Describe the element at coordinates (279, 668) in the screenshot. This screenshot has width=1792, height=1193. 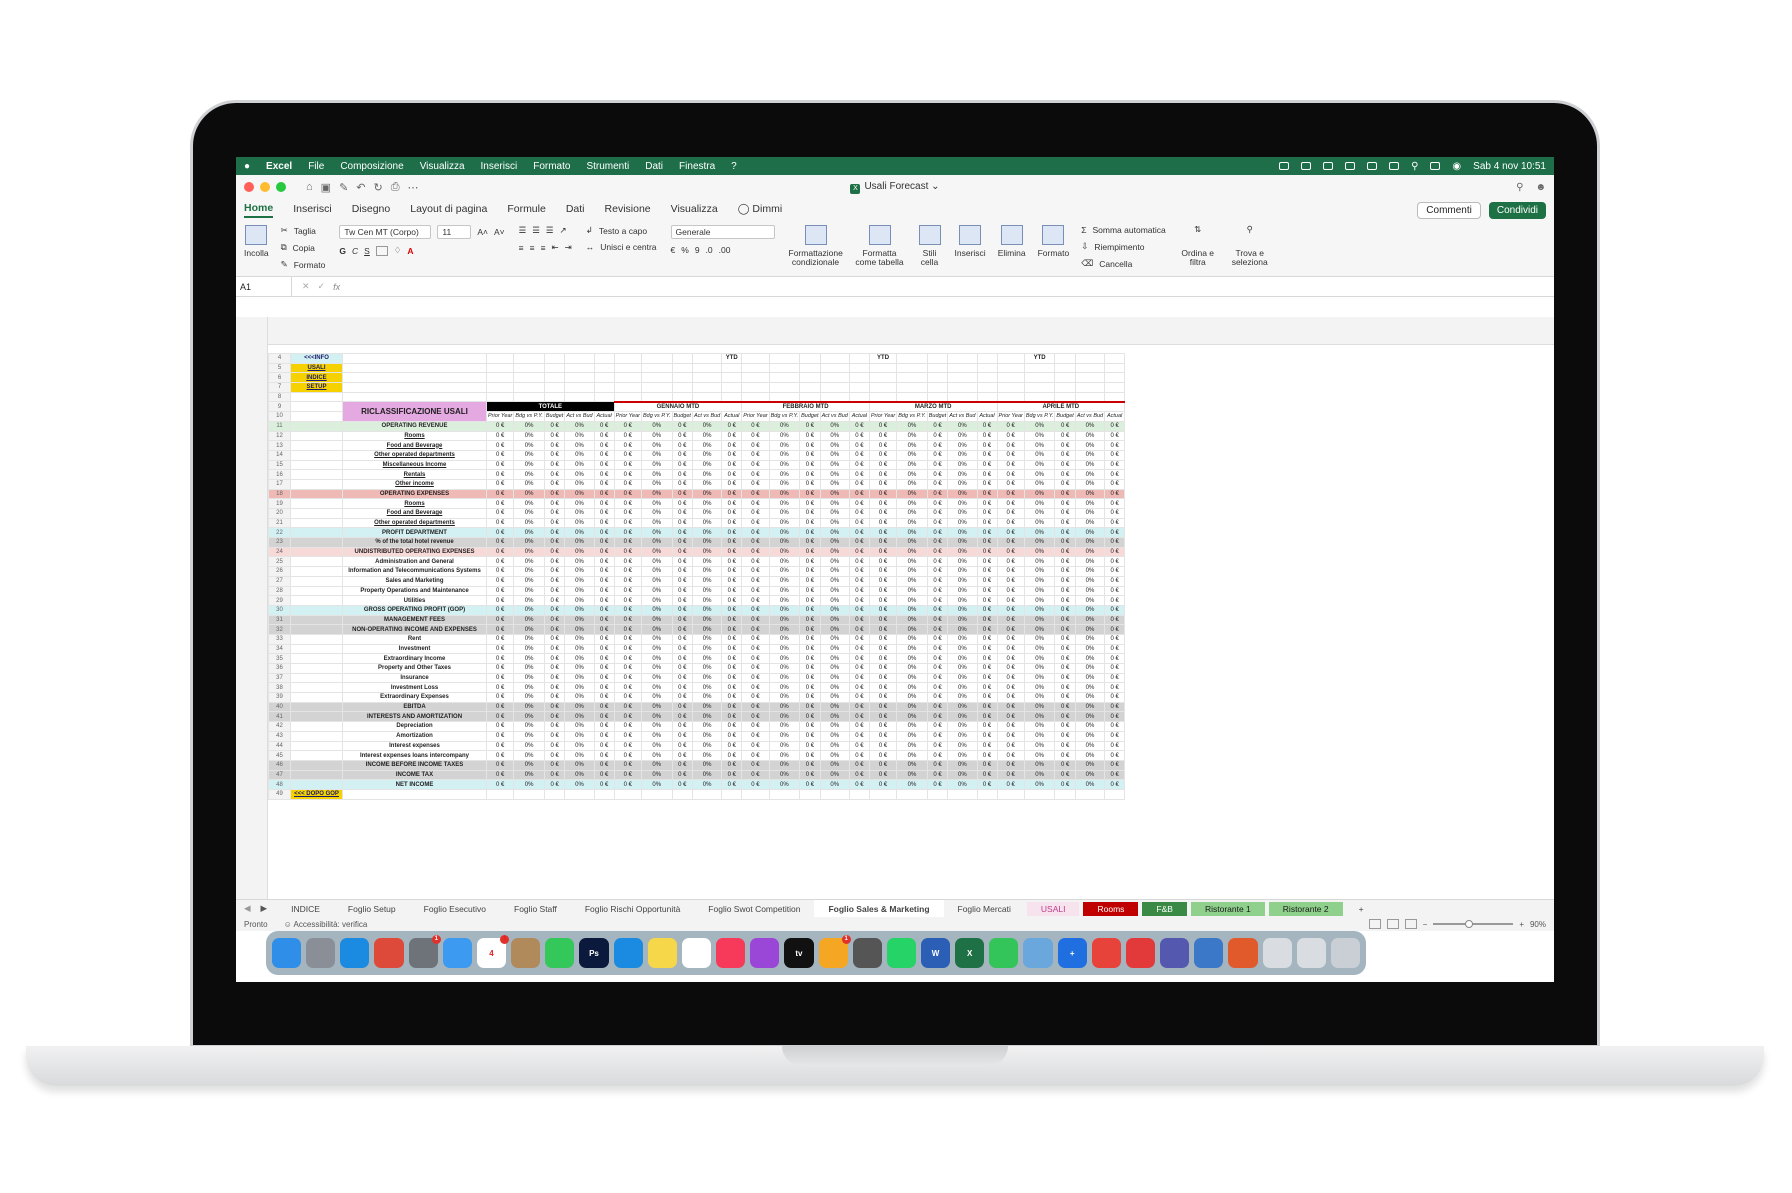
I see `row-number: 36` at that location.